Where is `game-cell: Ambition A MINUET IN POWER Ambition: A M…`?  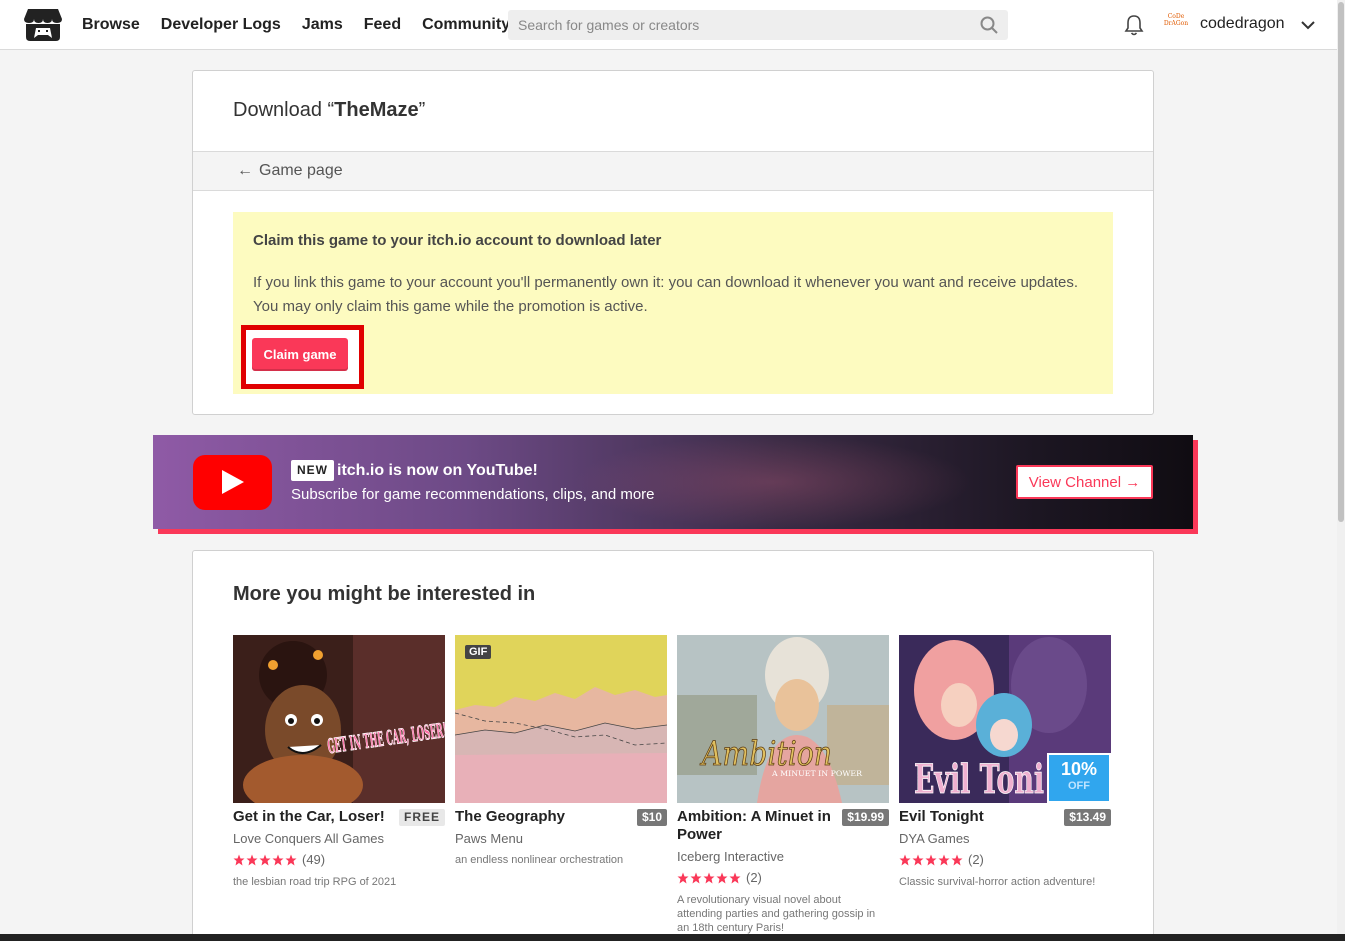 game-cell: Ambition A MINUET IN POWER Ambition: A M… is located at coordinates (783, 784).